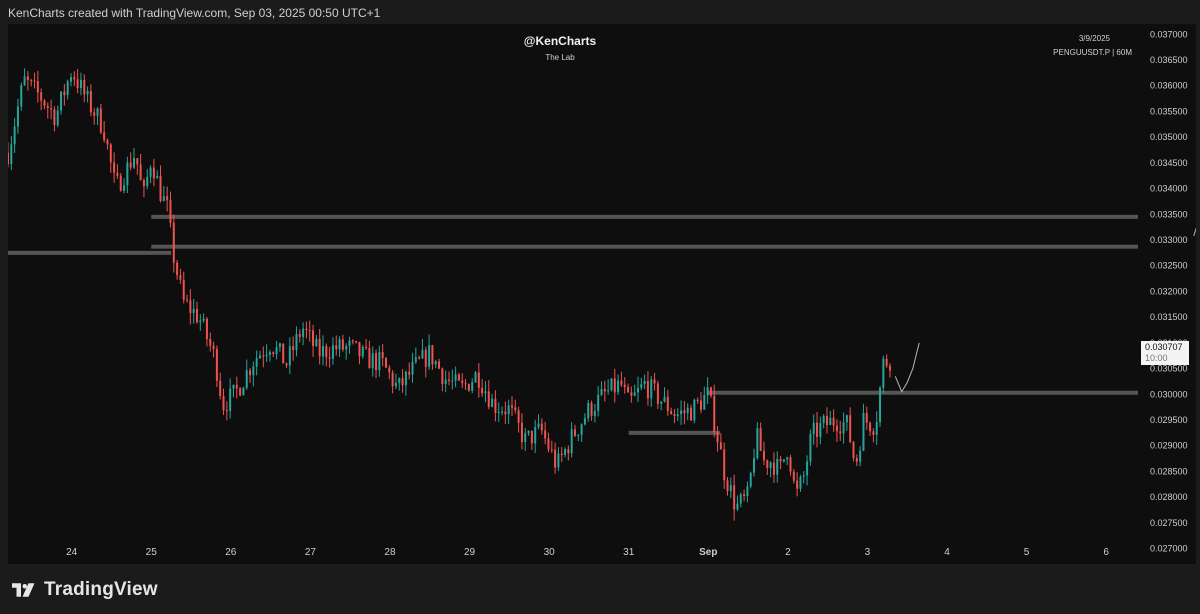  What do you see at coordinates (1169, 266) in the screenshot?
I see `y-tick-label: 0.032500` at bounding box center [1169, 266].